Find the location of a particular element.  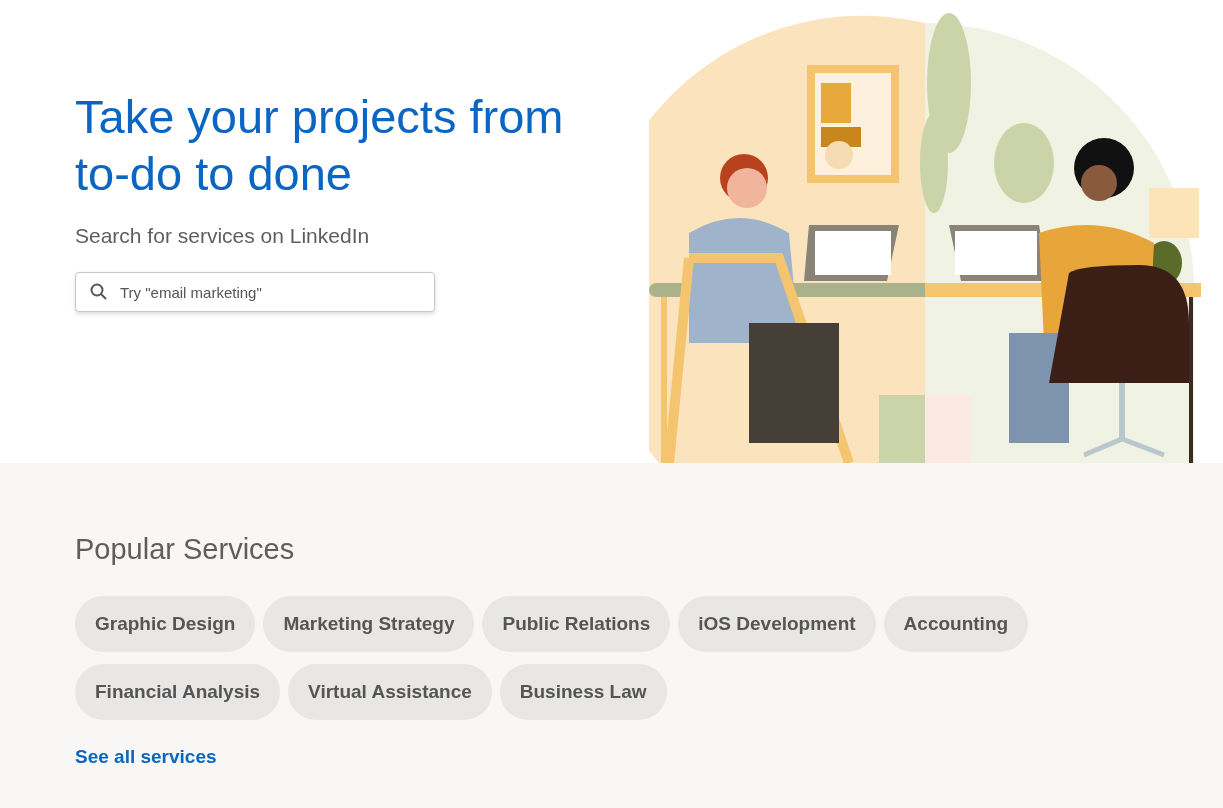

service-chip: Financial Analysis is located at coordinates (178, 692).